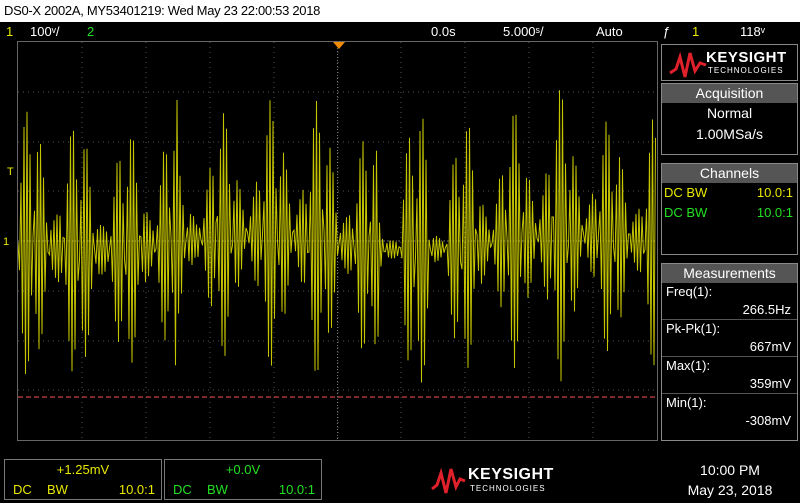 This screenshot has width=800, height=503. I want to click on trigger-edge-icon: ƒ, so click(667, 31).